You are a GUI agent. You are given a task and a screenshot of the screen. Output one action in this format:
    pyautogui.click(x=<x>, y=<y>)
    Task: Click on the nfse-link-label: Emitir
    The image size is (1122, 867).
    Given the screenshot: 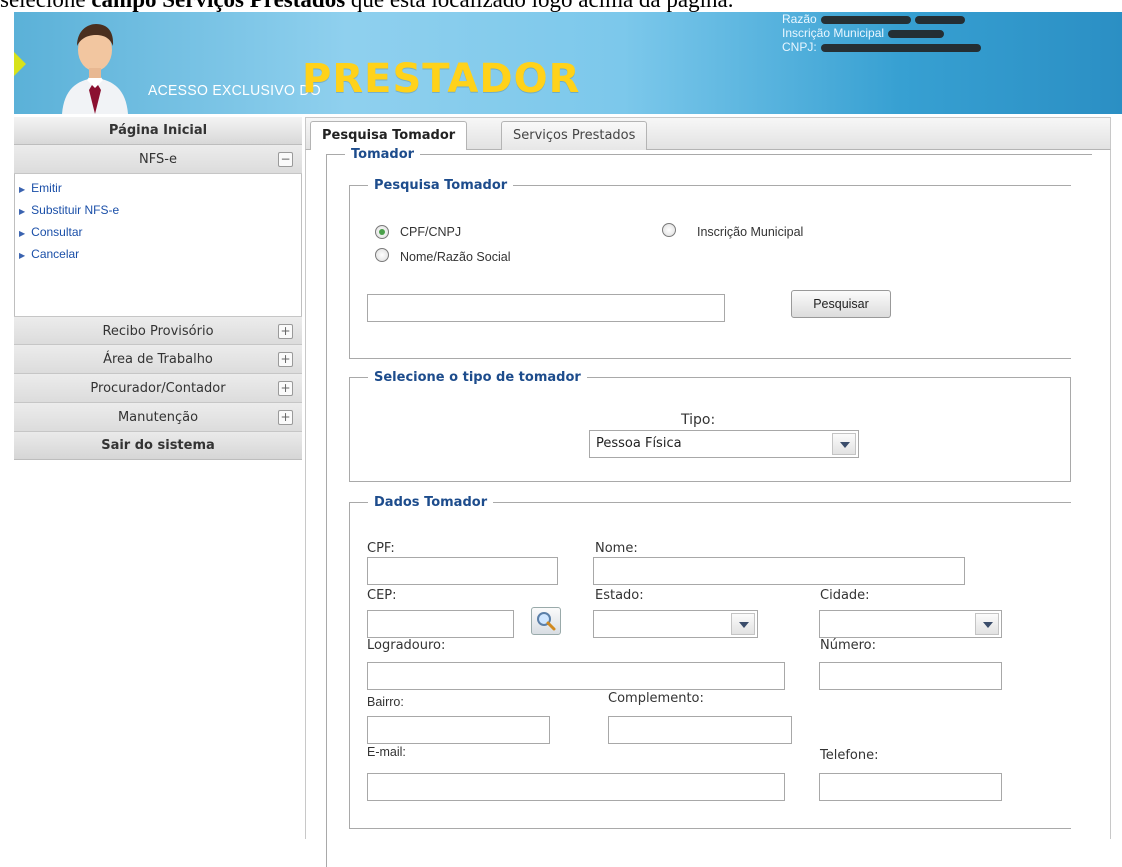 What is the action you would take?
    pyautogui.click(x=46, y=188)
    